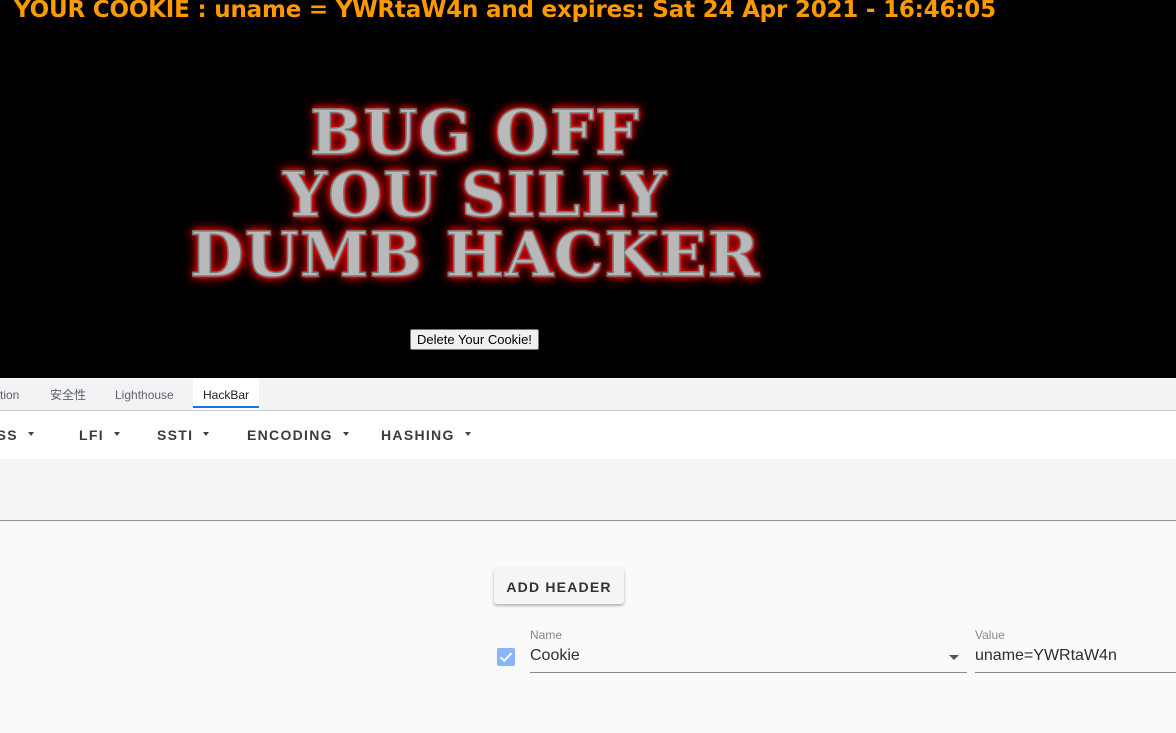 This screenshot has height=733, width=1176. Describe the element at coordinates (954, 657) in the screenshot. I see `dropdown-arrow-icon` at that location.